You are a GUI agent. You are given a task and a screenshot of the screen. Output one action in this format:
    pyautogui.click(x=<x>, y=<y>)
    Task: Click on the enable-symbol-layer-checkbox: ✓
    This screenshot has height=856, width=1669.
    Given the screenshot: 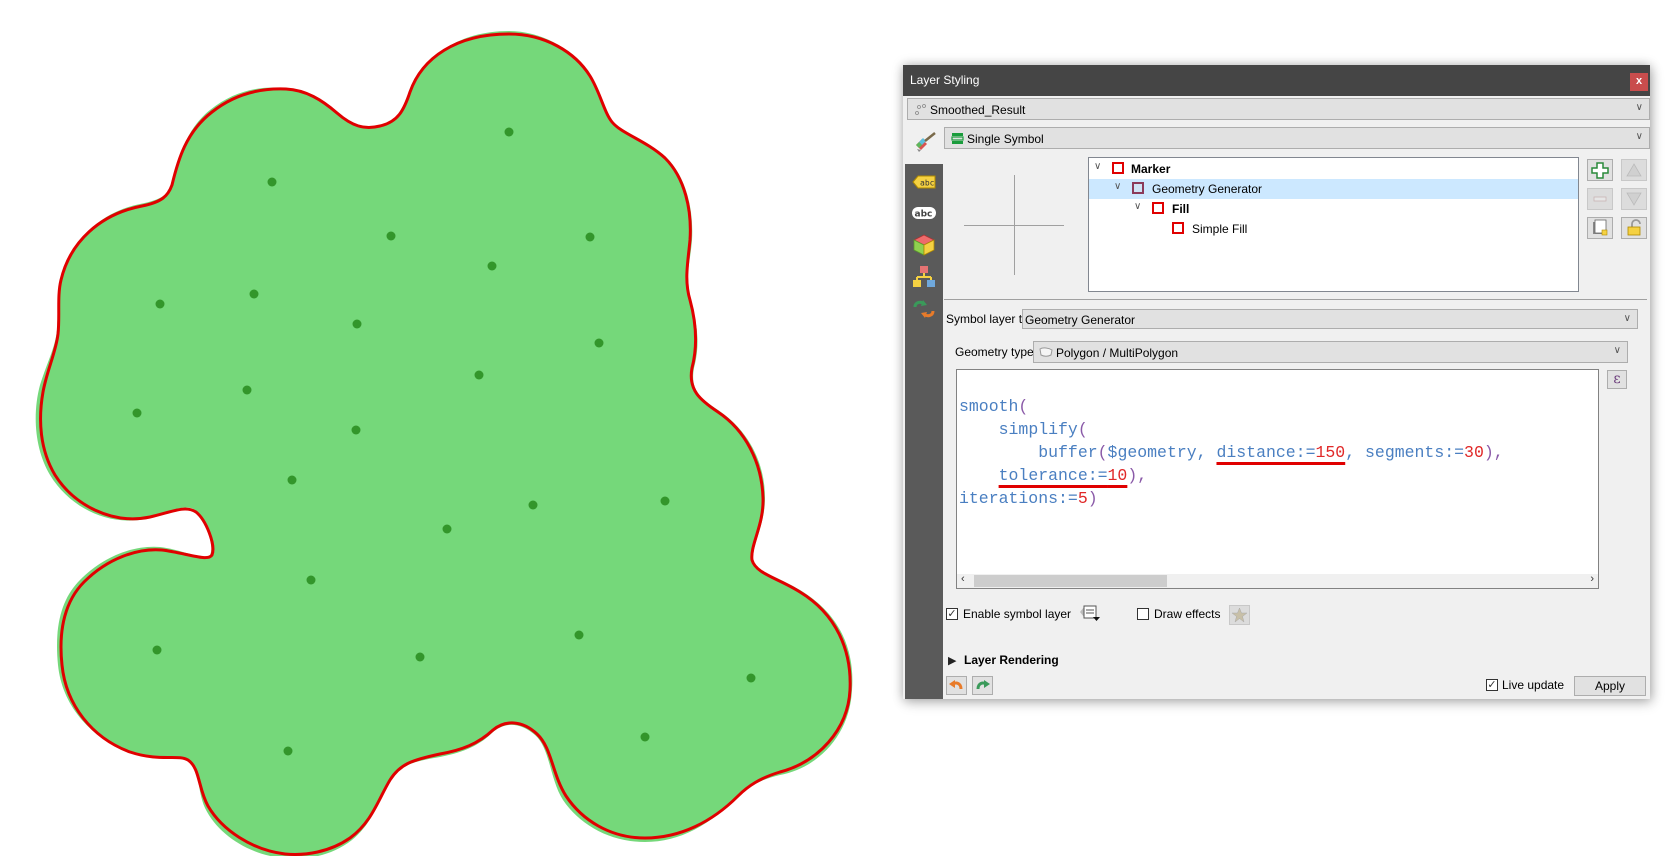 What is the action you would take?
    pyautogui.click(x=952, y=614)
    